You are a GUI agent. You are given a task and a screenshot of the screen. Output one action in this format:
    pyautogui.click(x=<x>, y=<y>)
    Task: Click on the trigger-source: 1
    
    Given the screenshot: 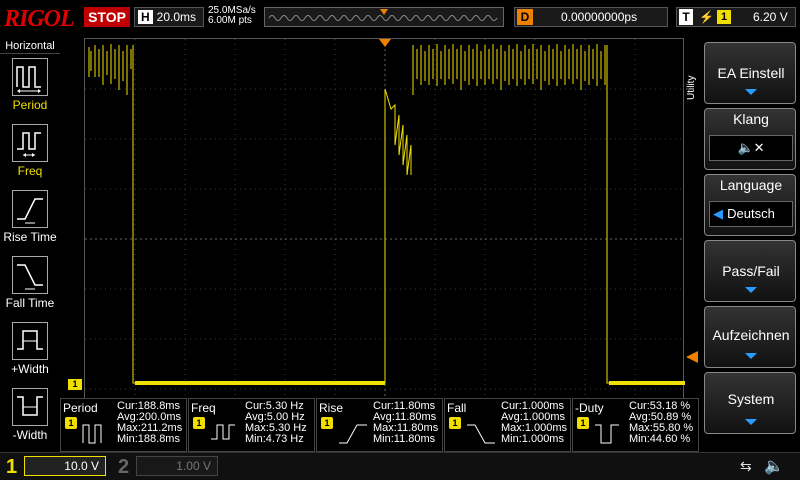 What is the action you would take?
    pyautogui.click(x=724, y=17)
    